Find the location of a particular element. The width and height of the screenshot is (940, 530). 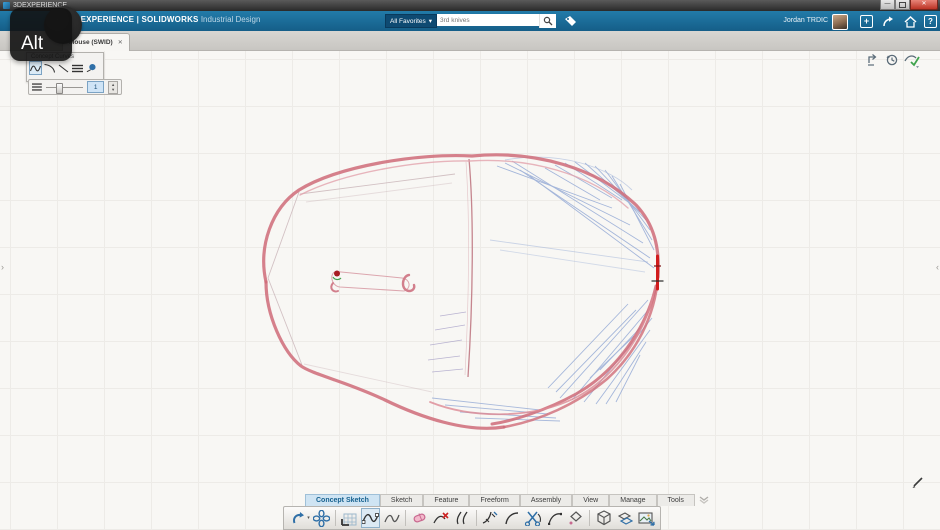

tab-sketch: Sketch is located at coordinates (401, 500).